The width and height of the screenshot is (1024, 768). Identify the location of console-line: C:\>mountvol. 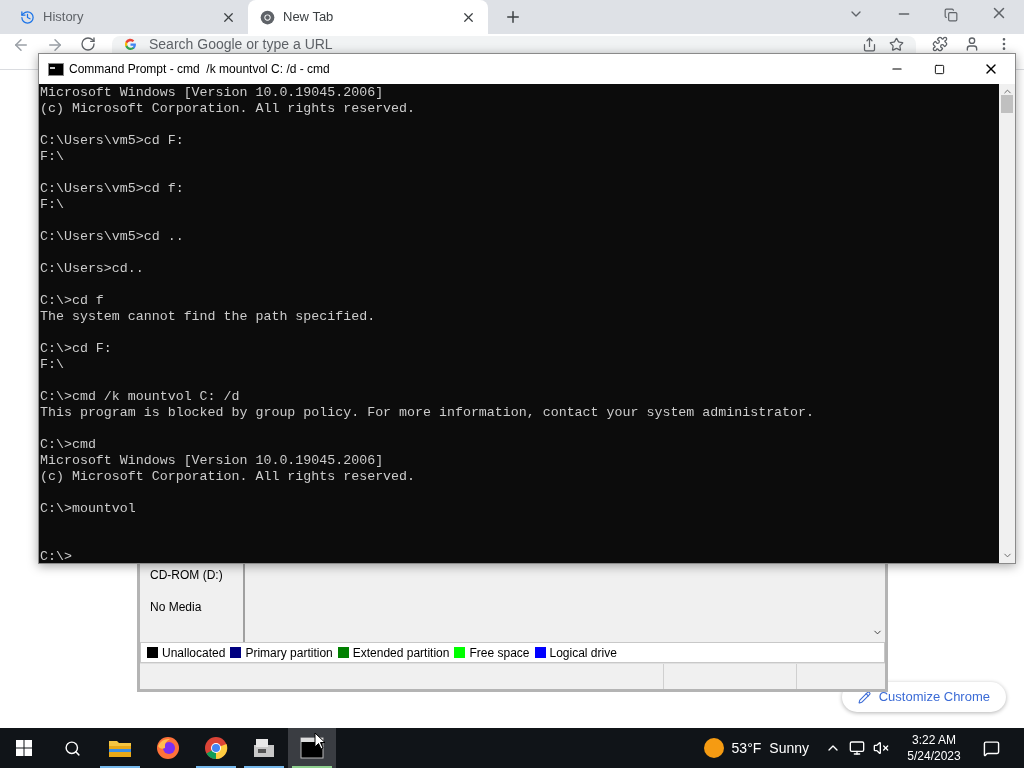
(88, 509).